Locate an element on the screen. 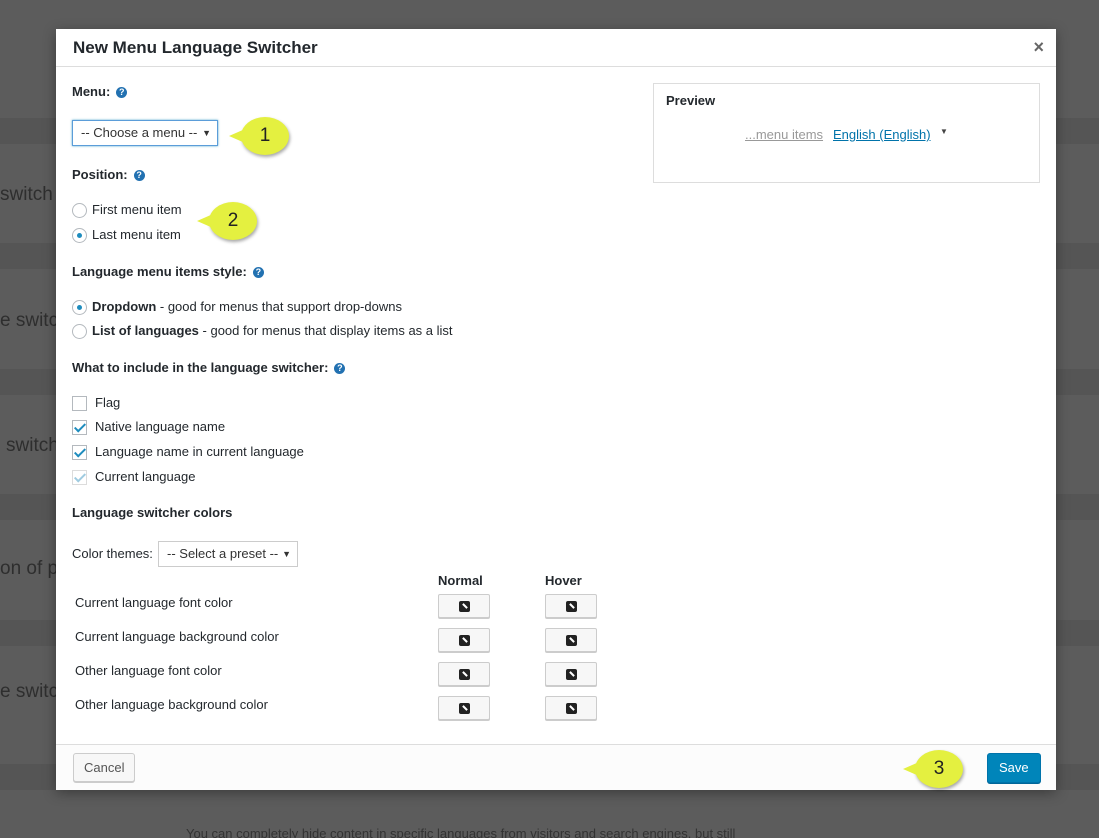 Image resolution: width=1099 pixels, height=838 pixels. color-theme-value: -- Select a preset -- is located at coordinates (223, 553).